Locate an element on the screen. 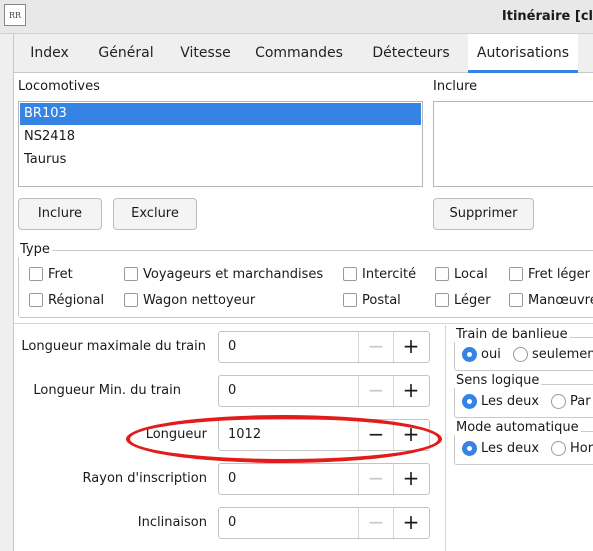  checkbox-label: Wagon nettoyeur is located at coordinates (199, 300).